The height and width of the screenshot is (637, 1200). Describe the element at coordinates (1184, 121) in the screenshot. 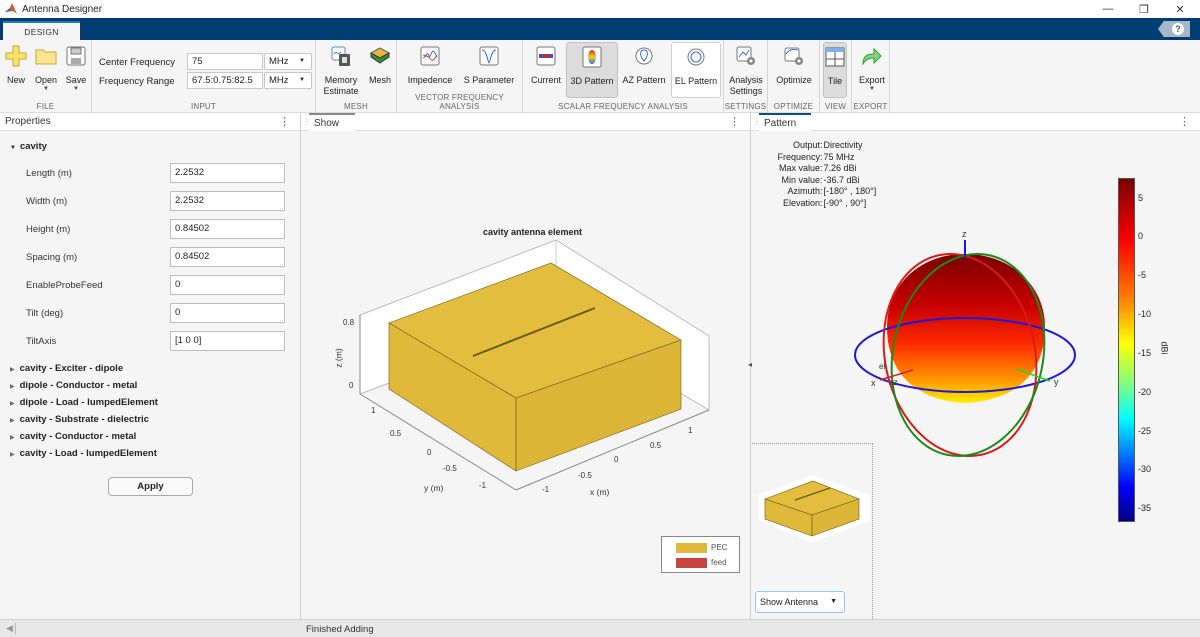

I see `pattern-menu-icon: ⋮` at that location.